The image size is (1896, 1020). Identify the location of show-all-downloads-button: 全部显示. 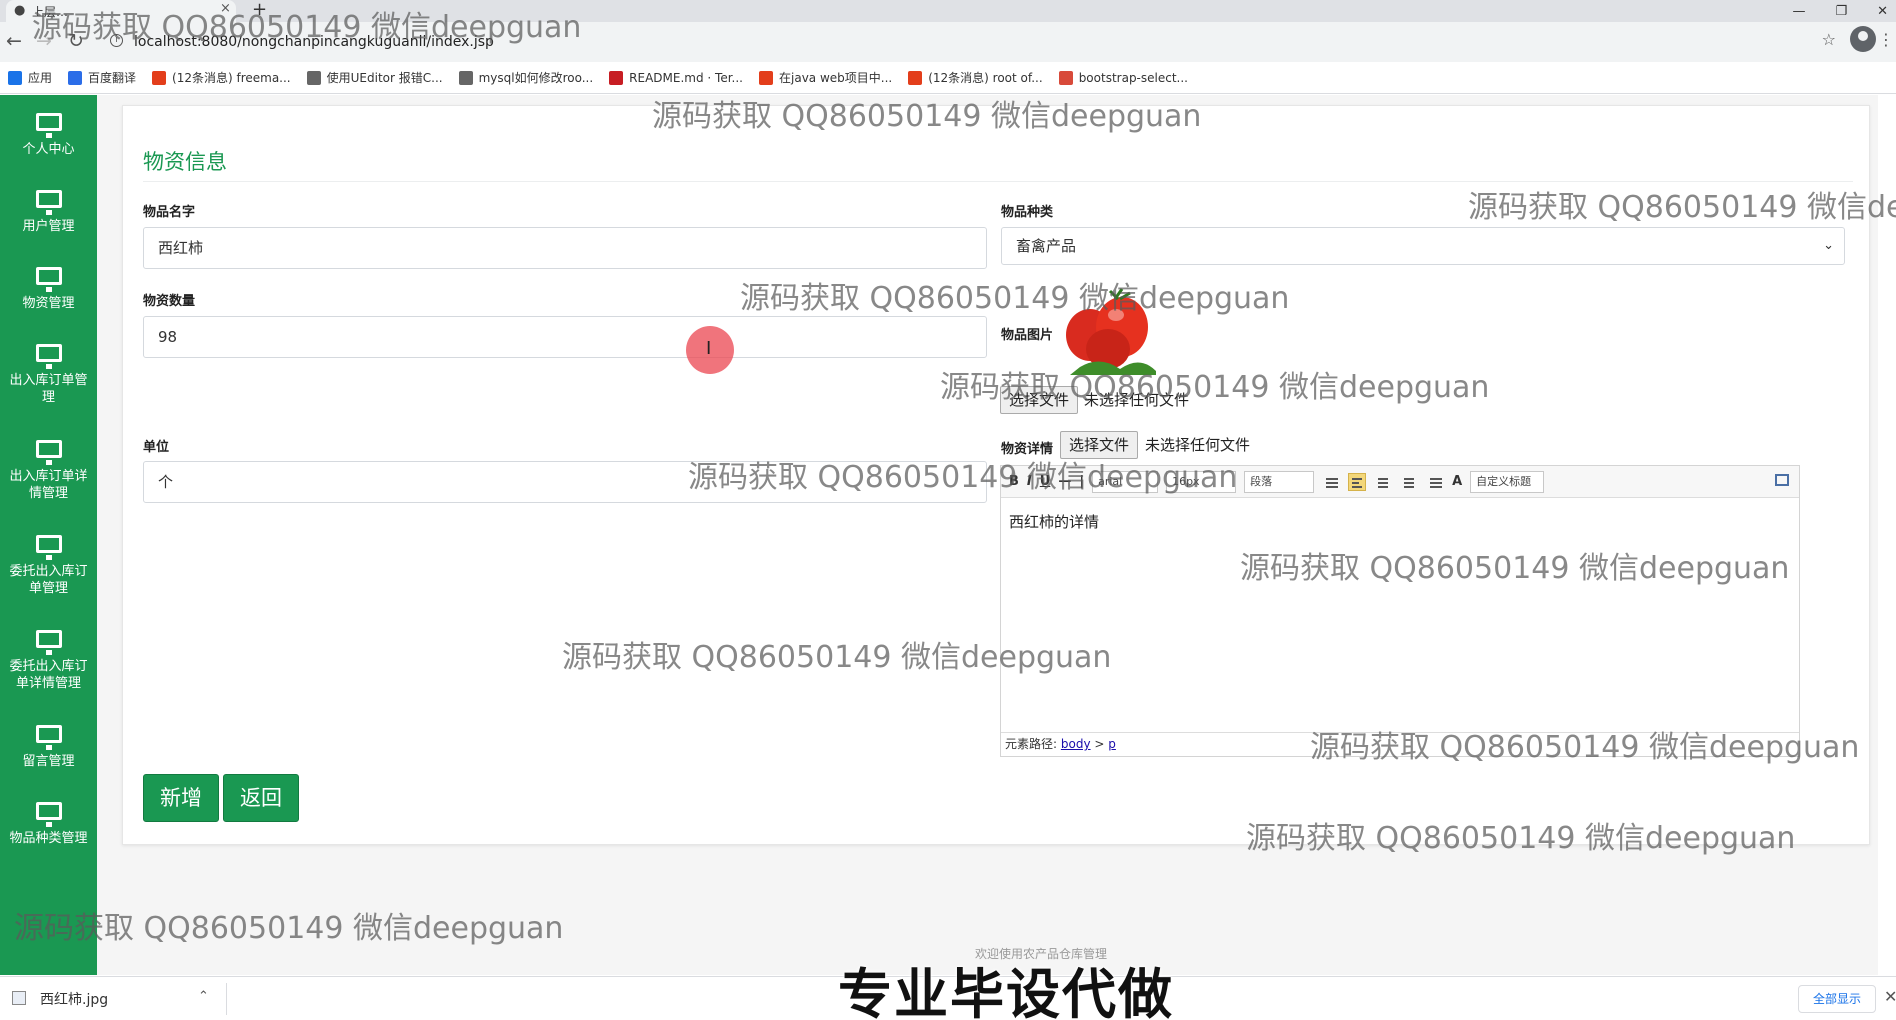
(1837, 999).